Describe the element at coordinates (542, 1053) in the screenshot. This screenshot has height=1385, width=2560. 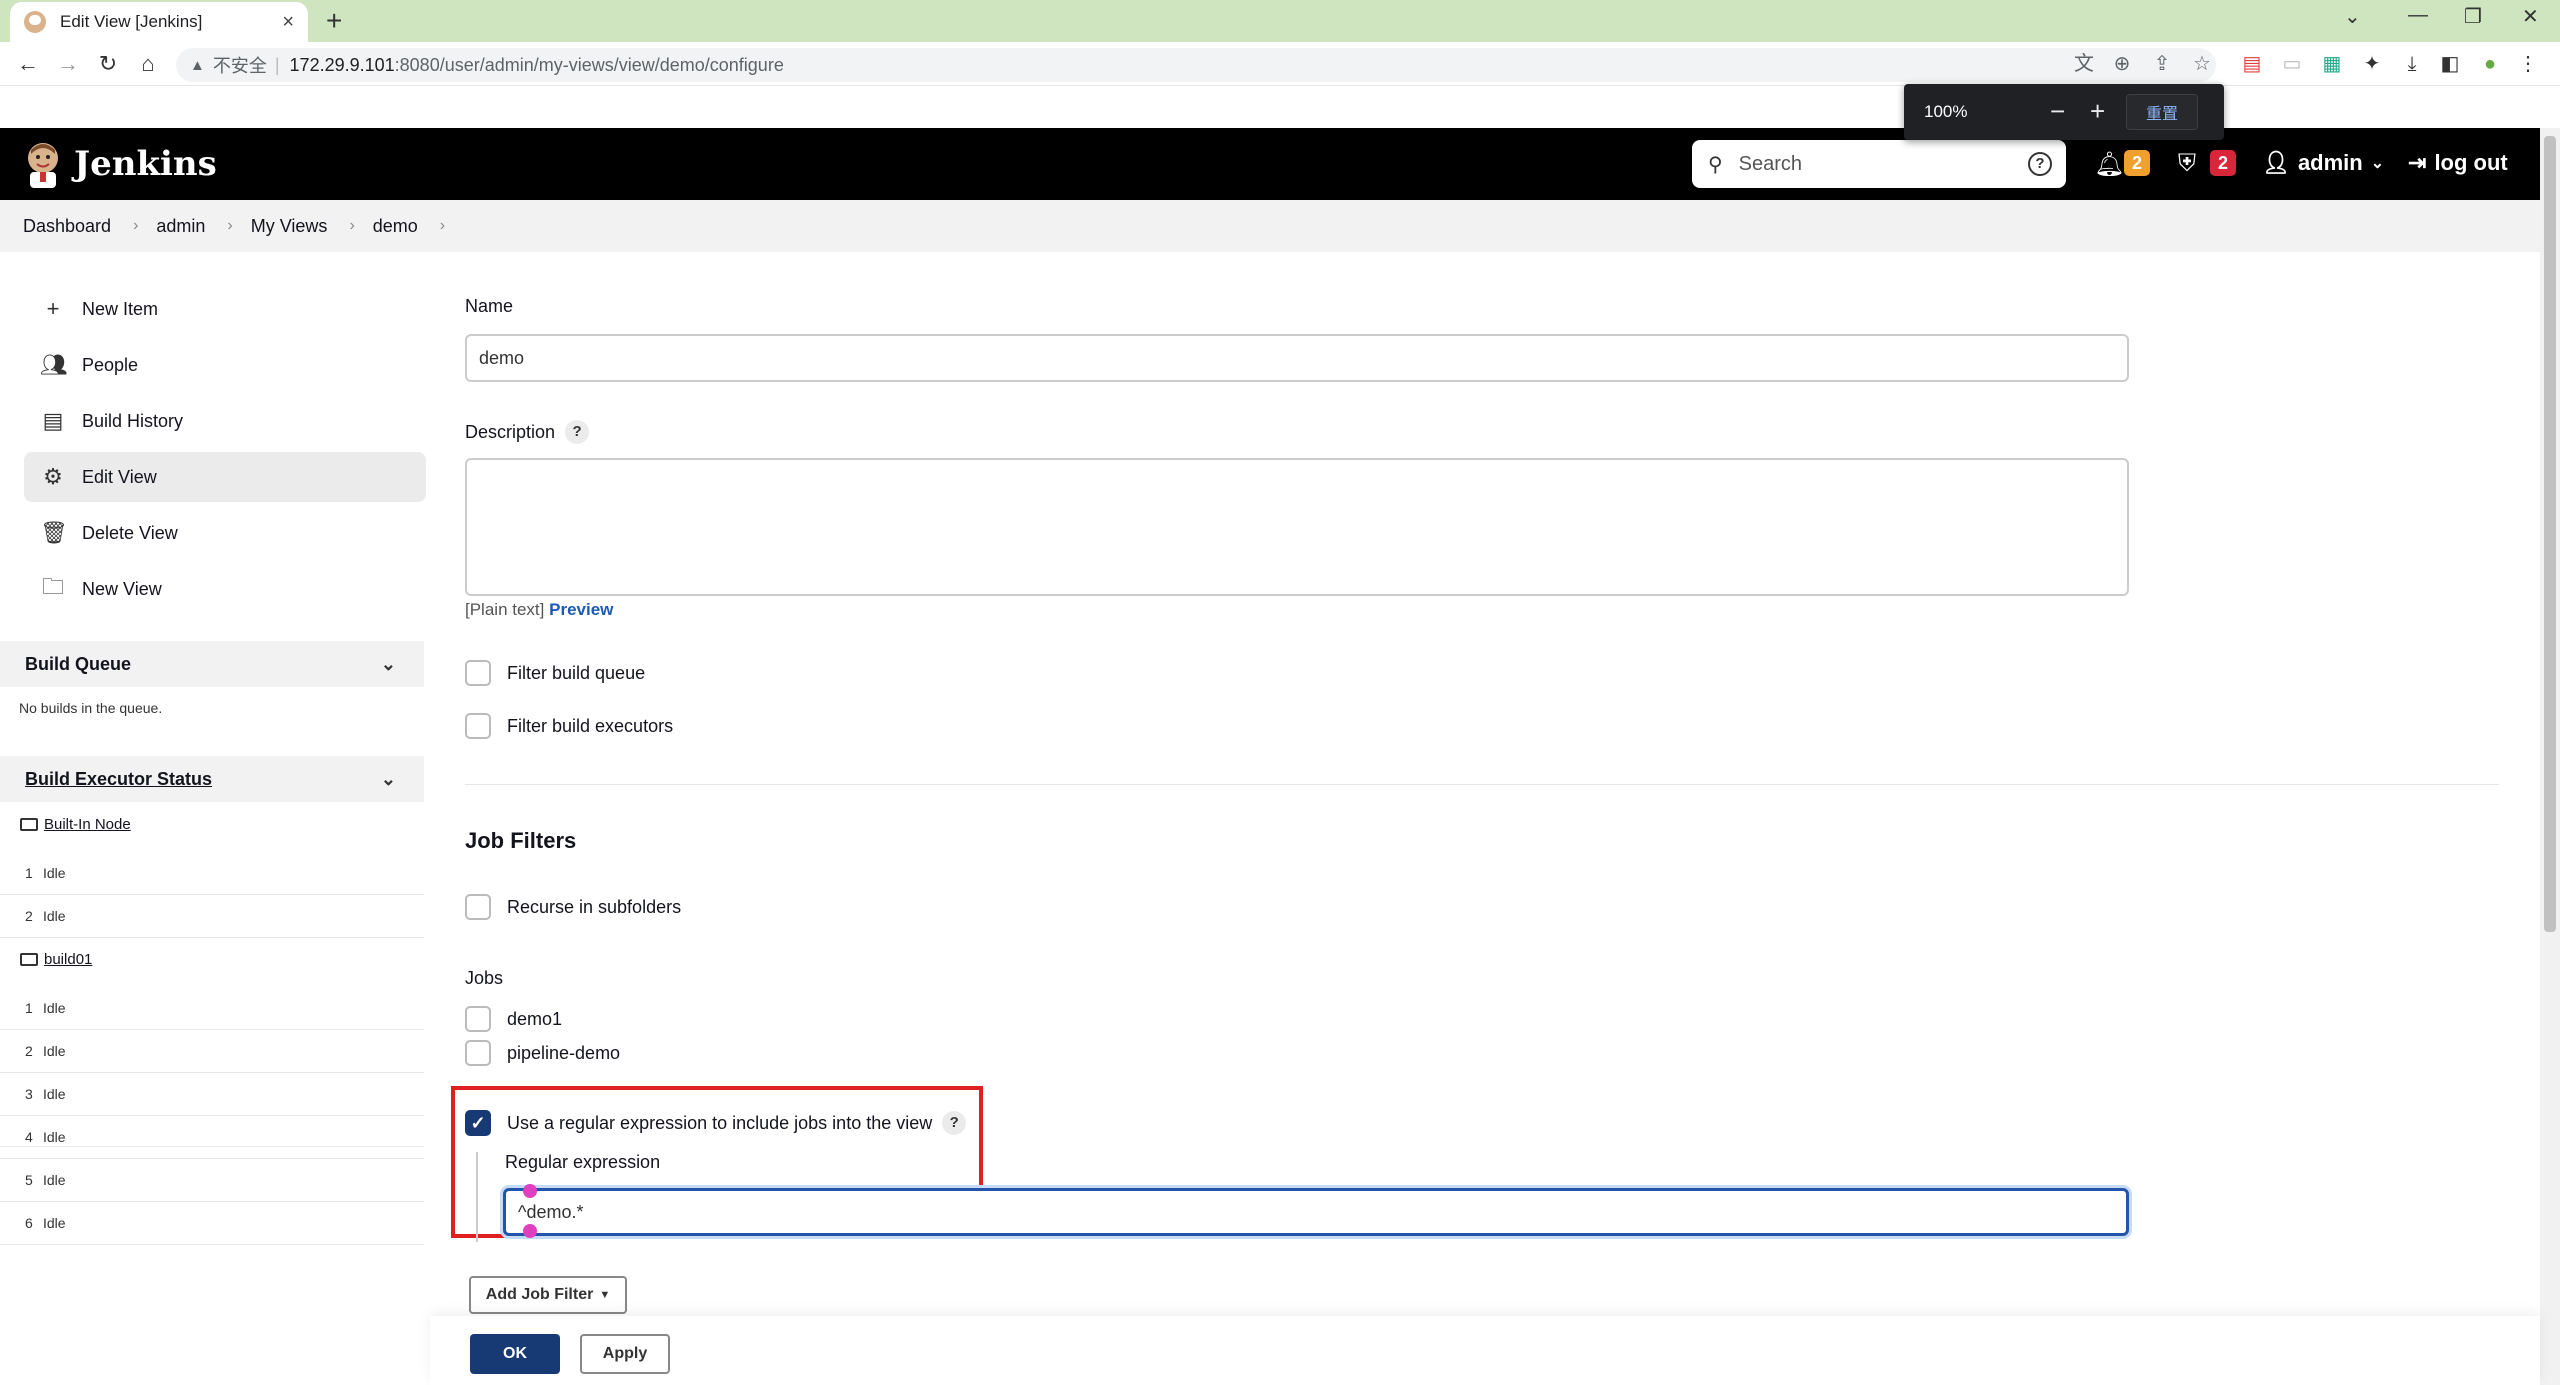
I see `job-checkbox-pipeline-demo: pipeline-demo` at that location.